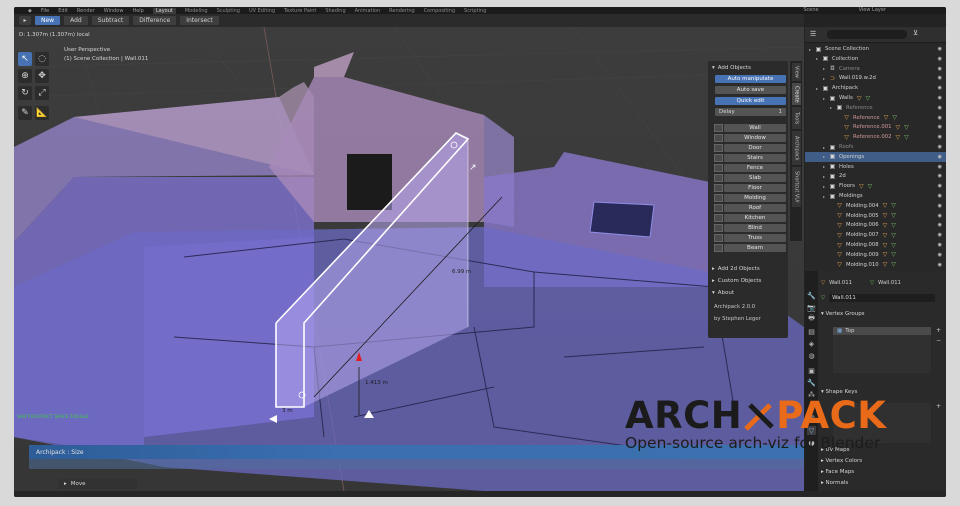  Describe the element at coordinates (875, 245) in the screenshot. I see `outliner-row: ▽ Molding.008 ▽ ▽ ◉` at that location.